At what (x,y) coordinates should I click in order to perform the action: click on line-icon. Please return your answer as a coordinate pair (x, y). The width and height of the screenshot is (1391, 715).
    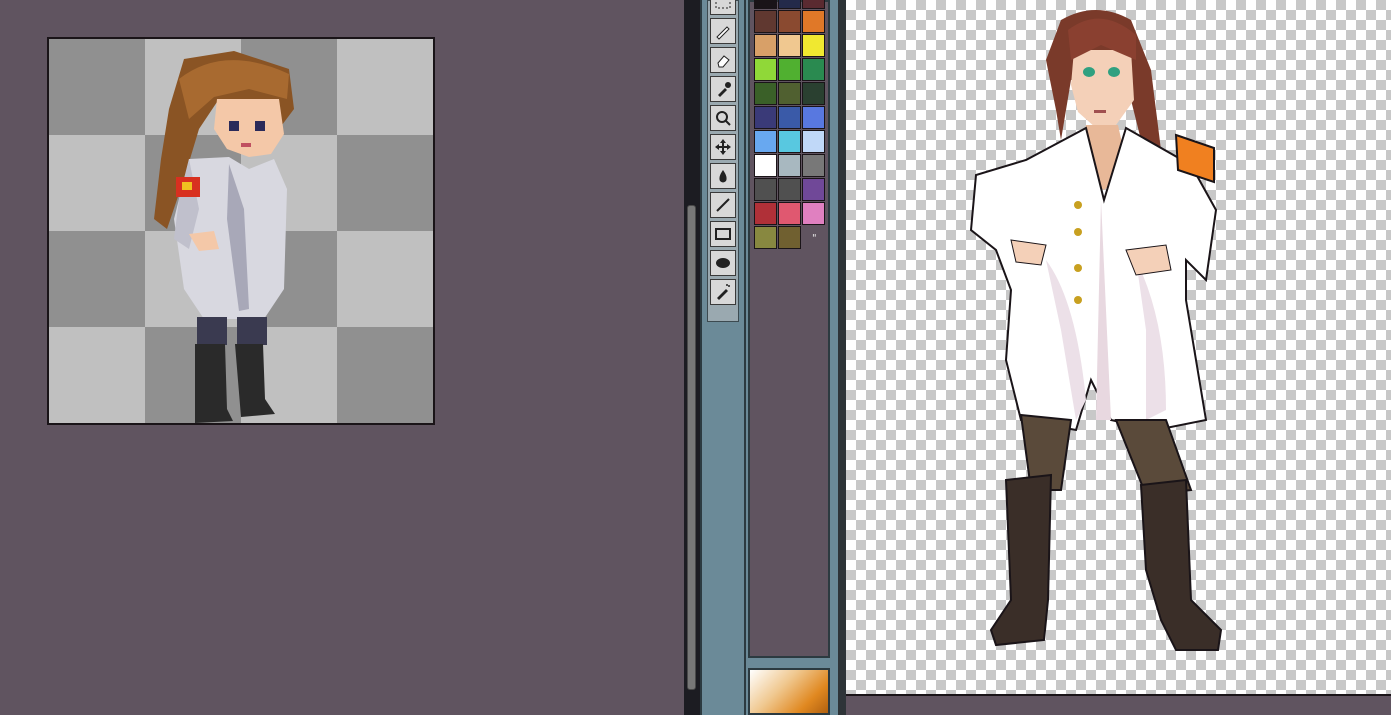
    Looking at the image, I should click on (723, 205).